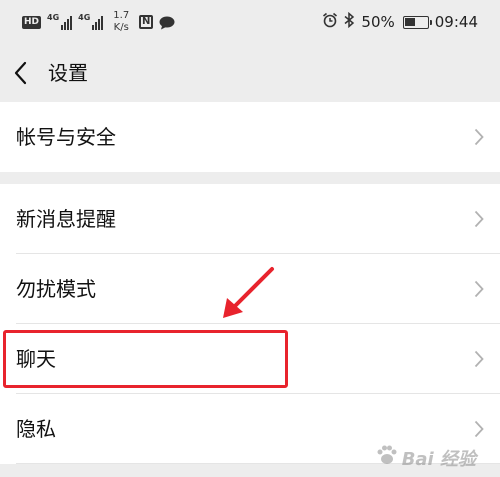  What do you see at coordinates (417, 22) in the screenshot?
I see `battery-icon` at bounding box center [417, 22].